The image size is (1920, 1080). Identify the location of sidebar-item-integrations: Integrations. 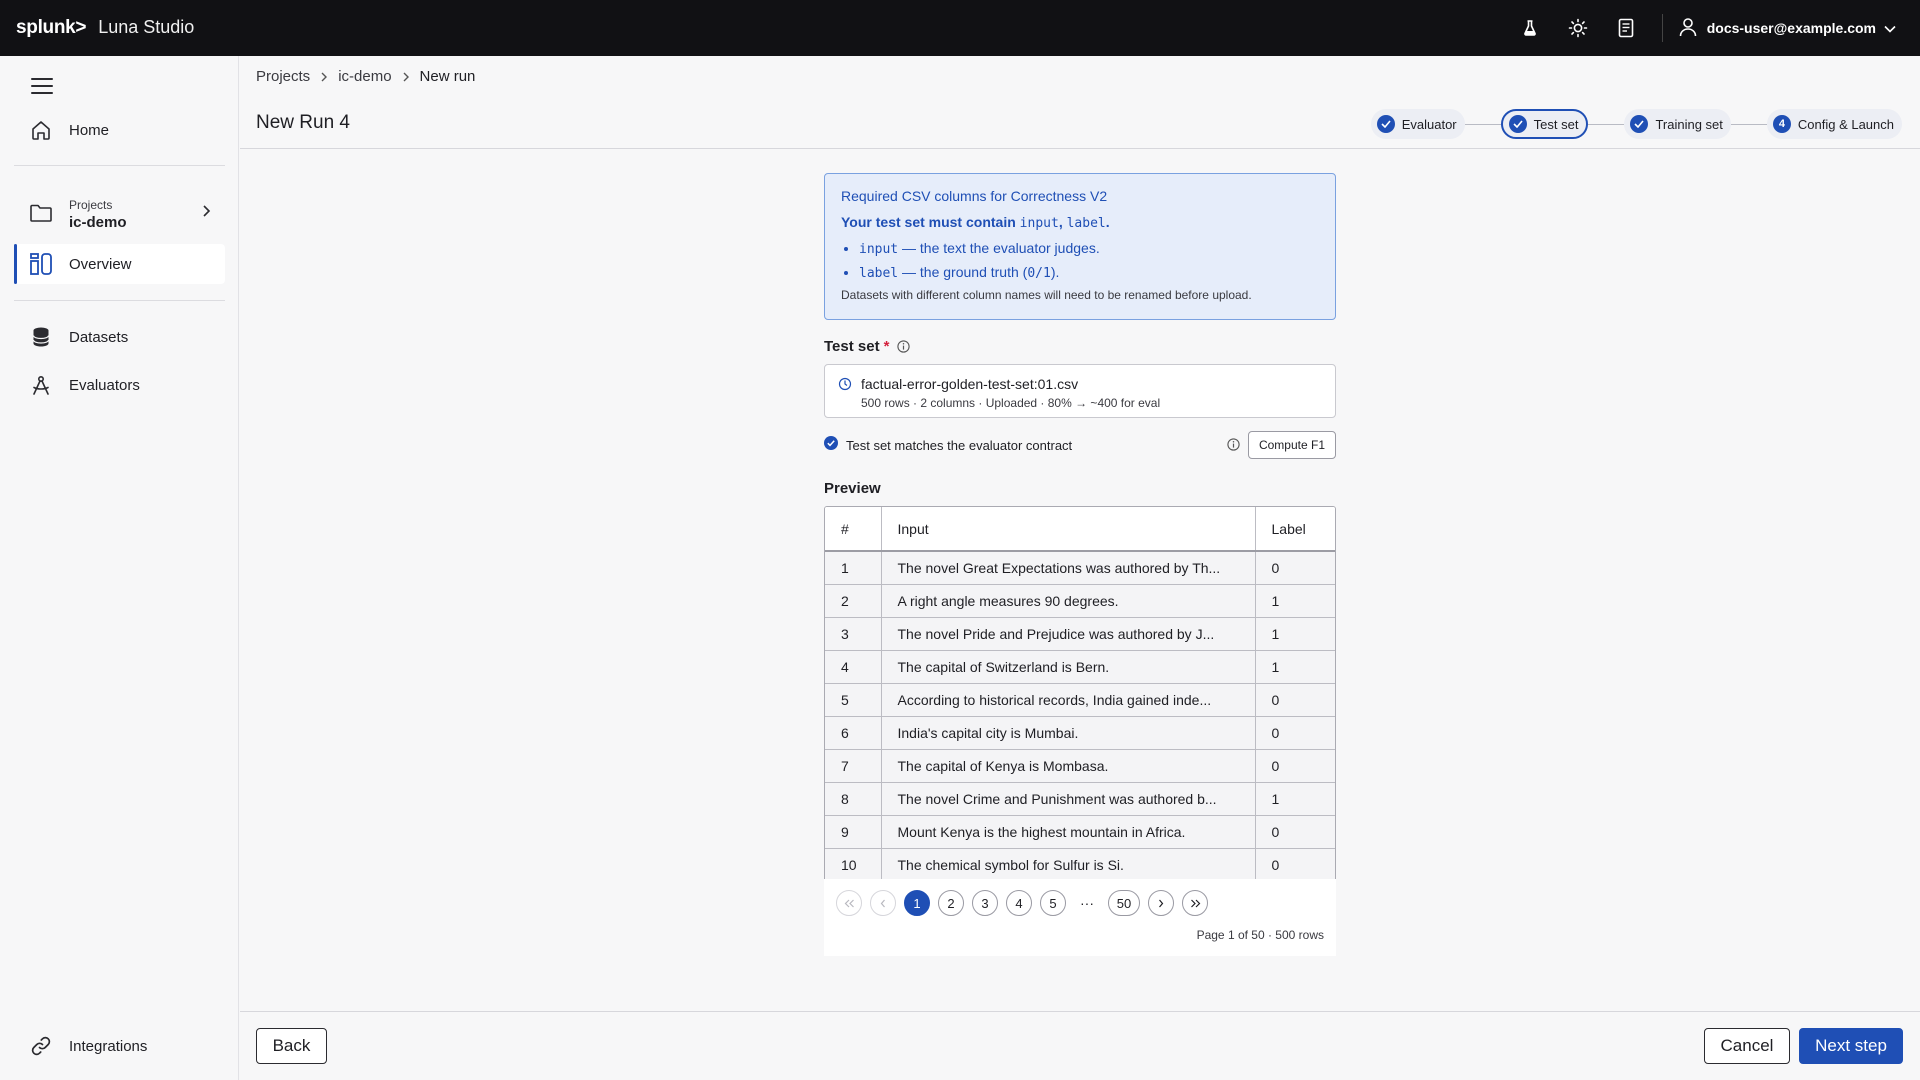
(119, 1046).